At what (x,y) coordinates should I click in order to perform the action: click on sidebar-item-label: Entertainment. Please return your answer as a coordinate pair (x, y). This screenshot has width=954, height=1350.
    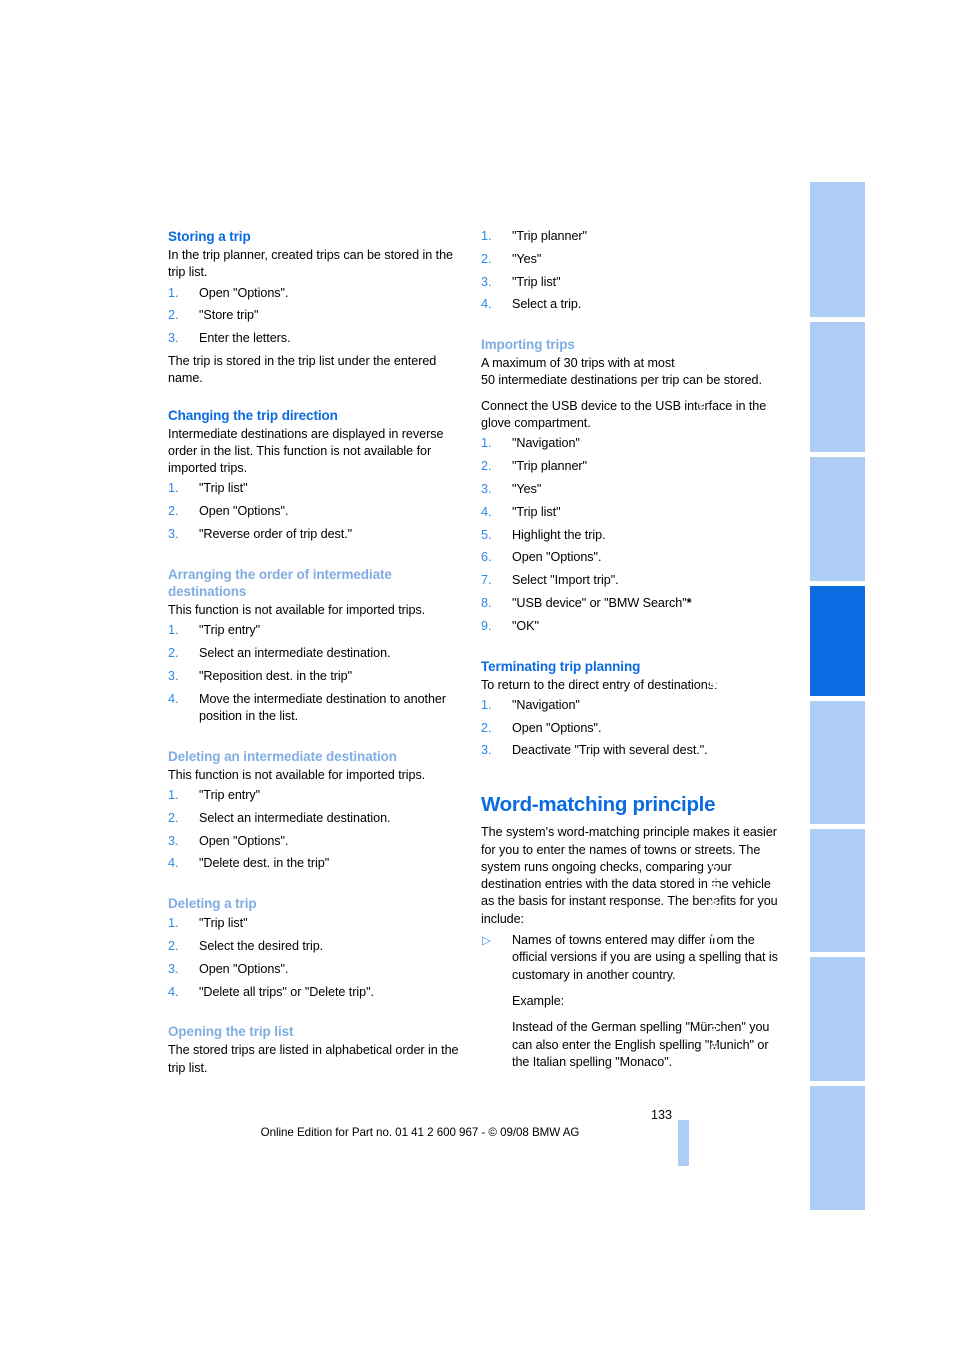
    Looking at the image, I should click on (714, 900).